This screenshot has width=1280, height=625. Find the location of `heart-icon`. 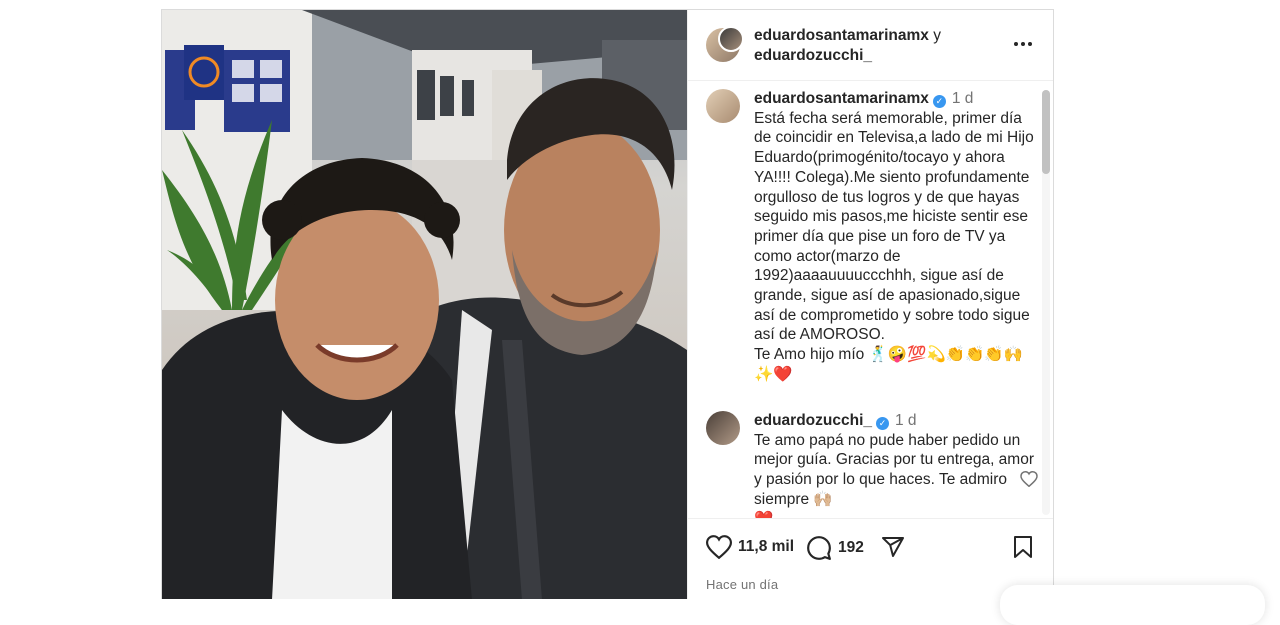

heart-icon is located at coordinates (719, 547).